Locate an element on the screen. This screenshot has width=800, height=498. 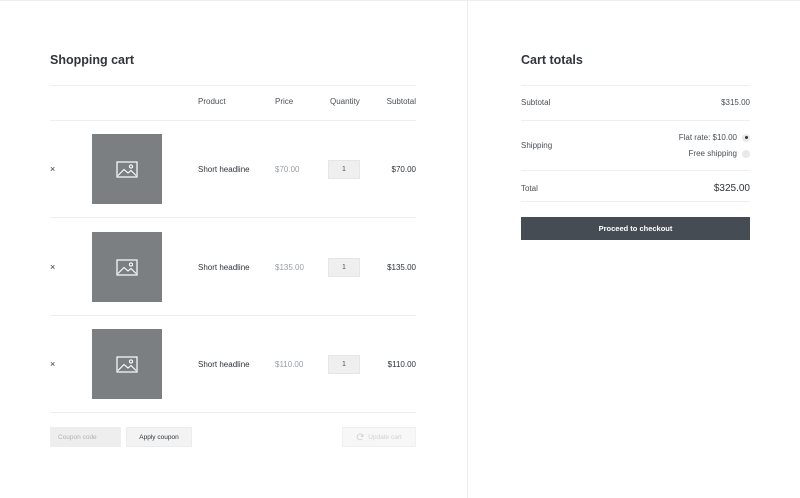
total-value: $325.00 is located at coordinates (731, 188).